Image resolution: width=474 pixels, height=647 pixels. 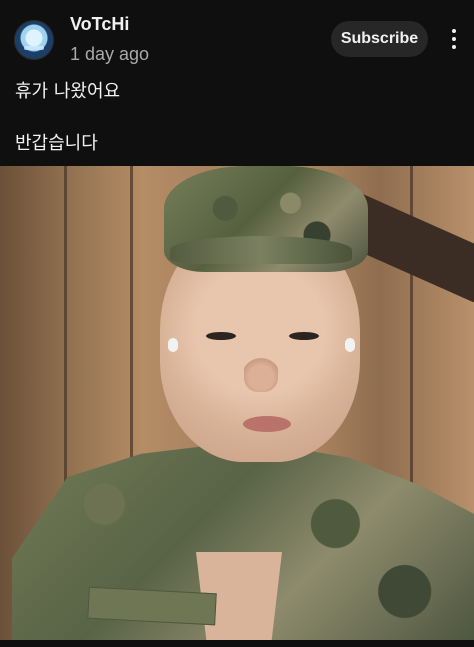 What do you see at coordinates (237, 643) in the screenshot?
I see `bottom-edge` at bounding box center [237, 643].